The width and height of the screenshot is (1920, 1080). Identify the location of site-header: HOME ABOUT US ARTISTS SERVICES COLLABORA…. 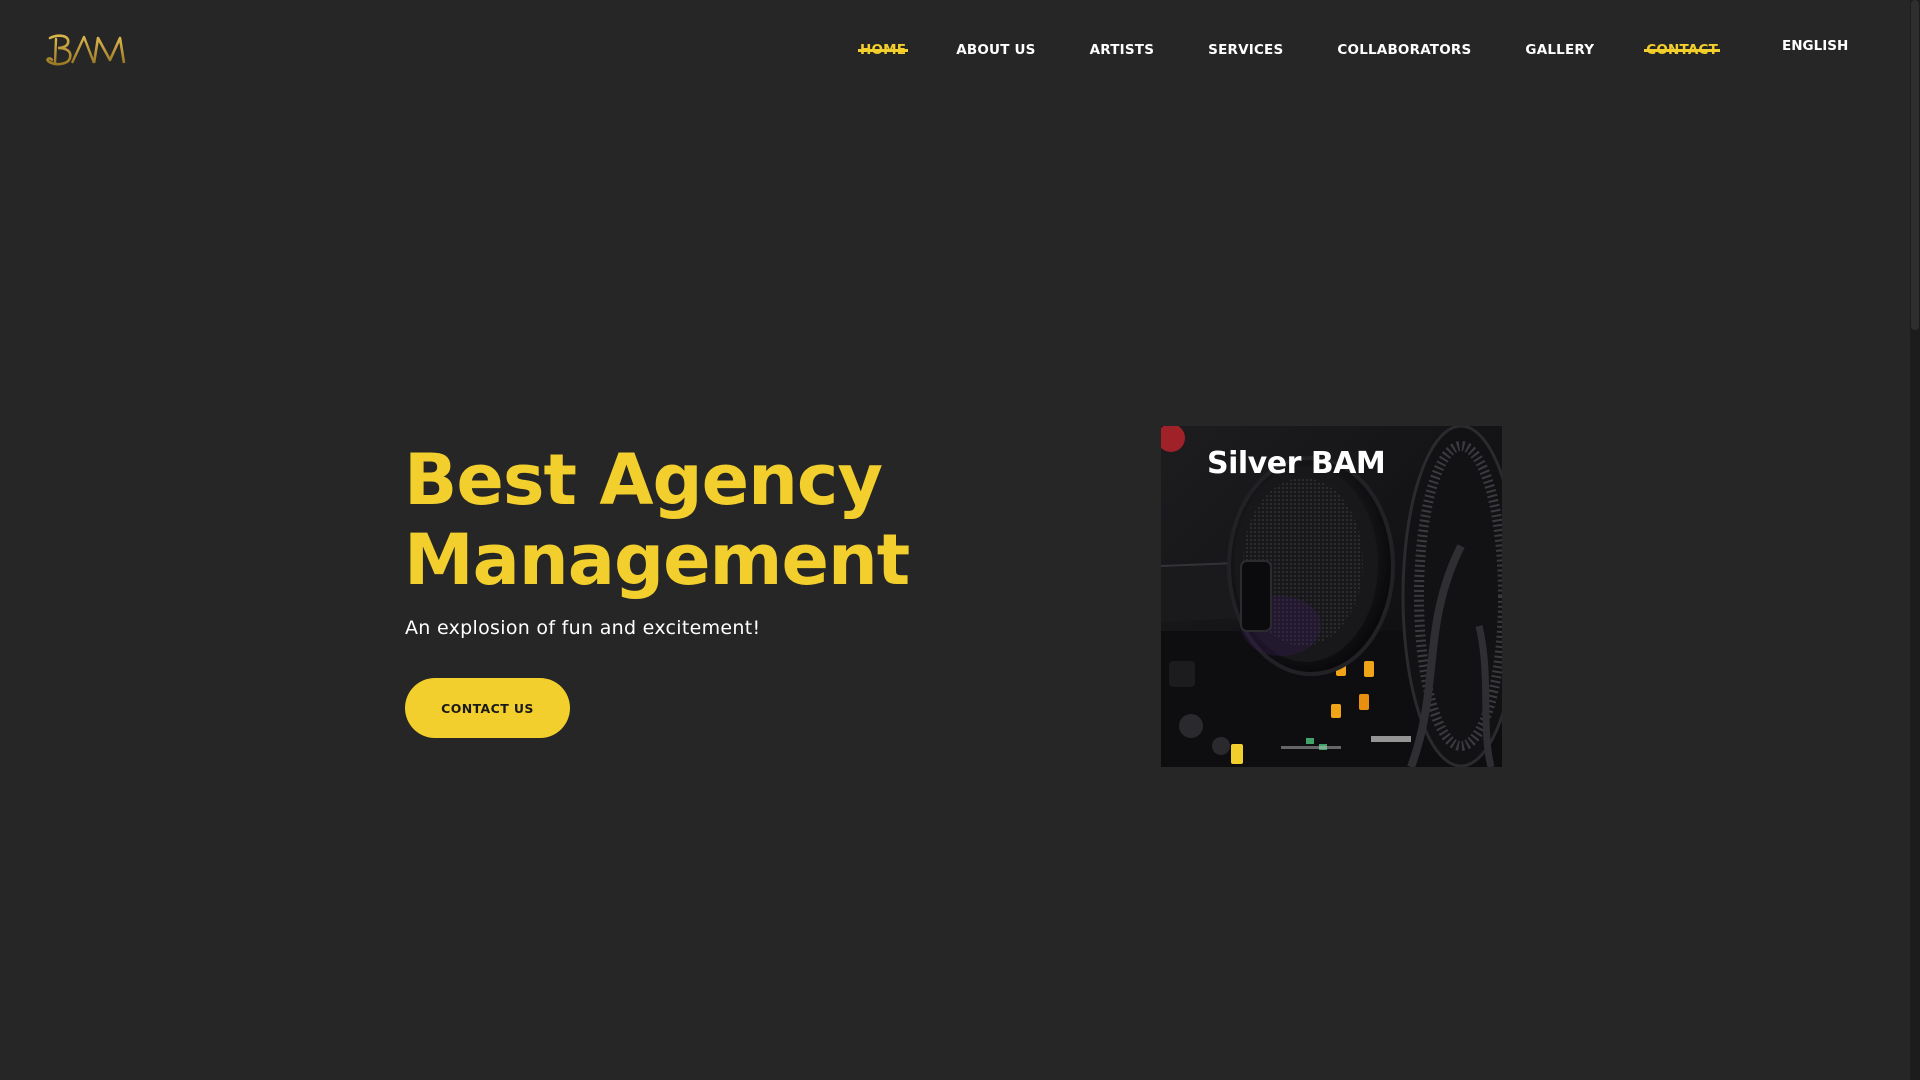
(955, 50).